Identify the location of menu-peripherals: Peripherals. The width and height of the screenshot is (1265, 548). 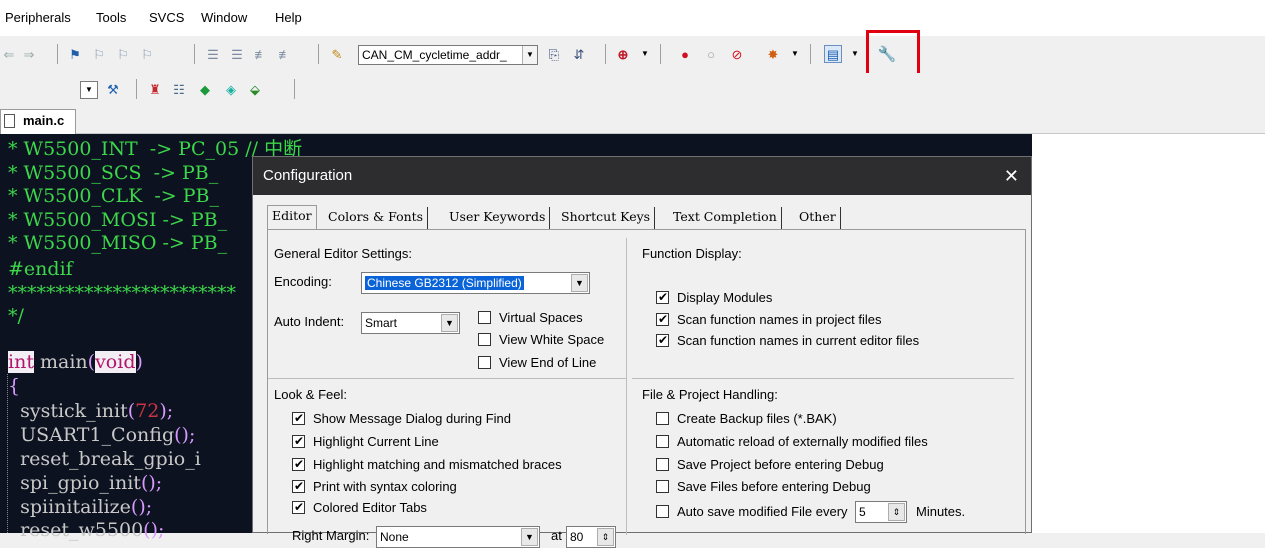
(38, 17).